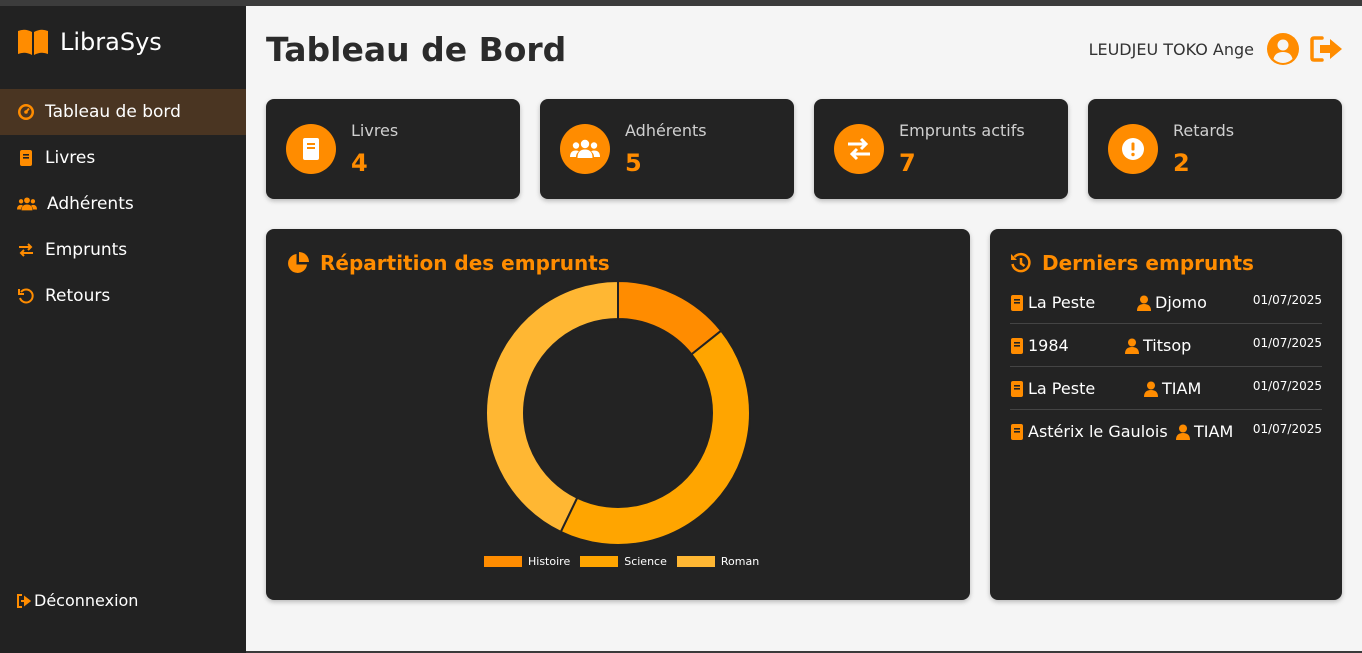 This screenshot has width=1362, height=653. I want to click on legend-item: Roman, so click(718, 561).